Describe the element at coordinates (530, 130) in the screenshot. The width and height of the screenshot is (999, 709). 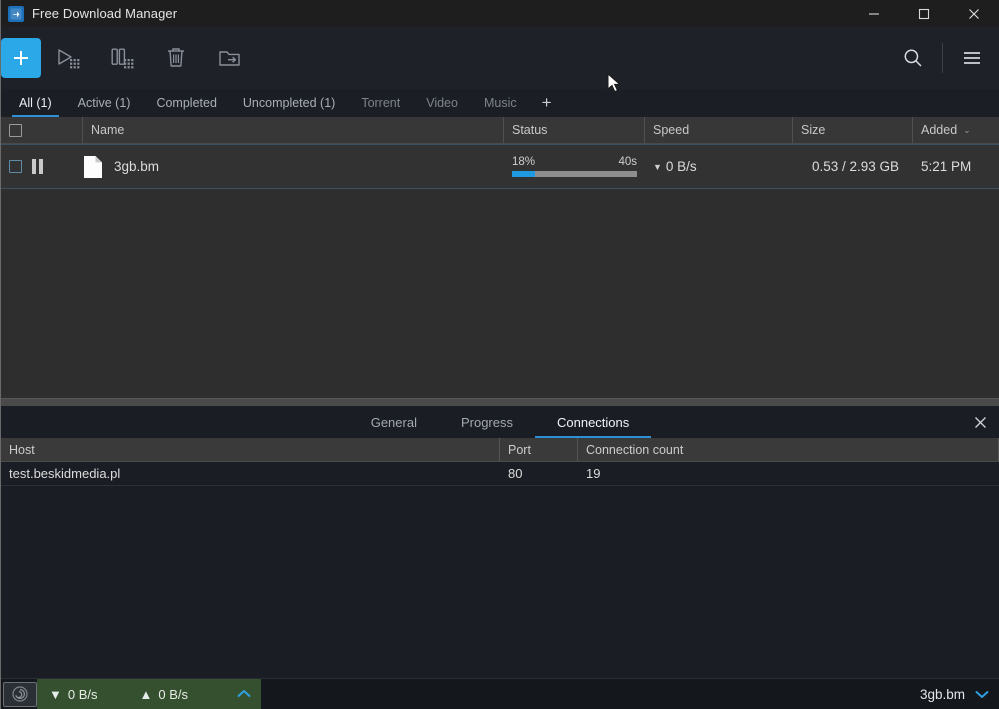
I see `column-header-status-label: Status` at that location.